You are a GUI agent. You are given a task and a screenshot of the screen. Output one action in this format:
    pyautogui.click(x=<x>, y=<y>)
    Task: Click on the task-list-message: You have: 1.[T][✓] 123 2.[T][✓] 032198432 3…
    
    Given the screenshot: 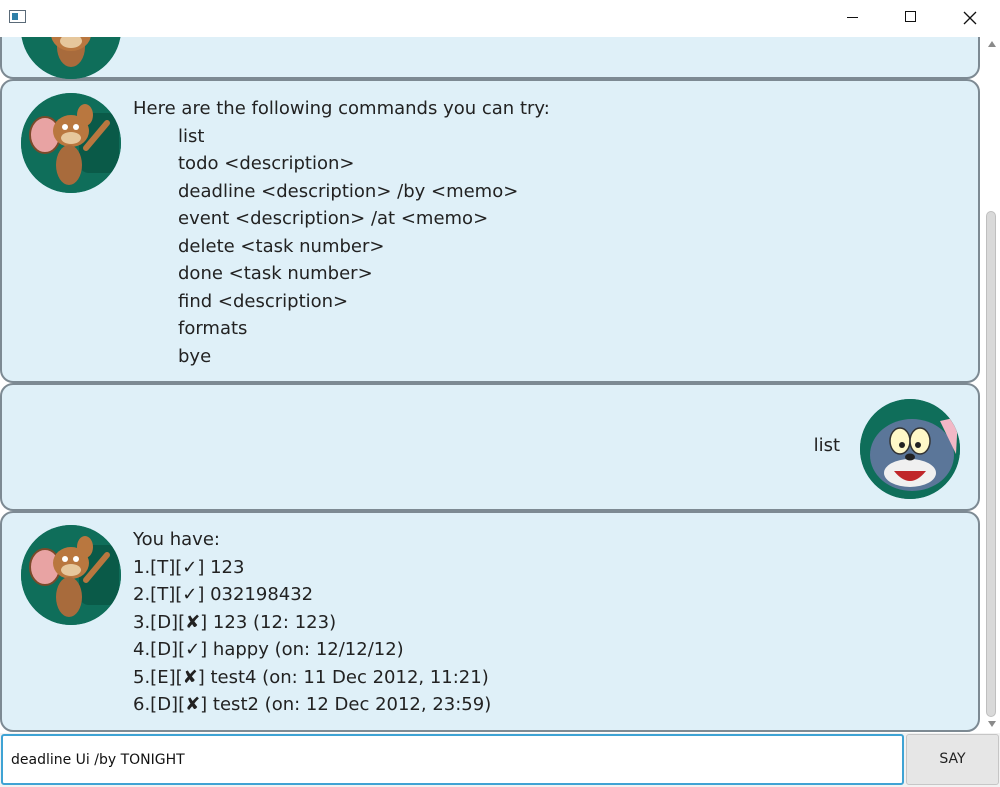 What is the action you would take?
    pyautogui.click(x=312, y=622)
    